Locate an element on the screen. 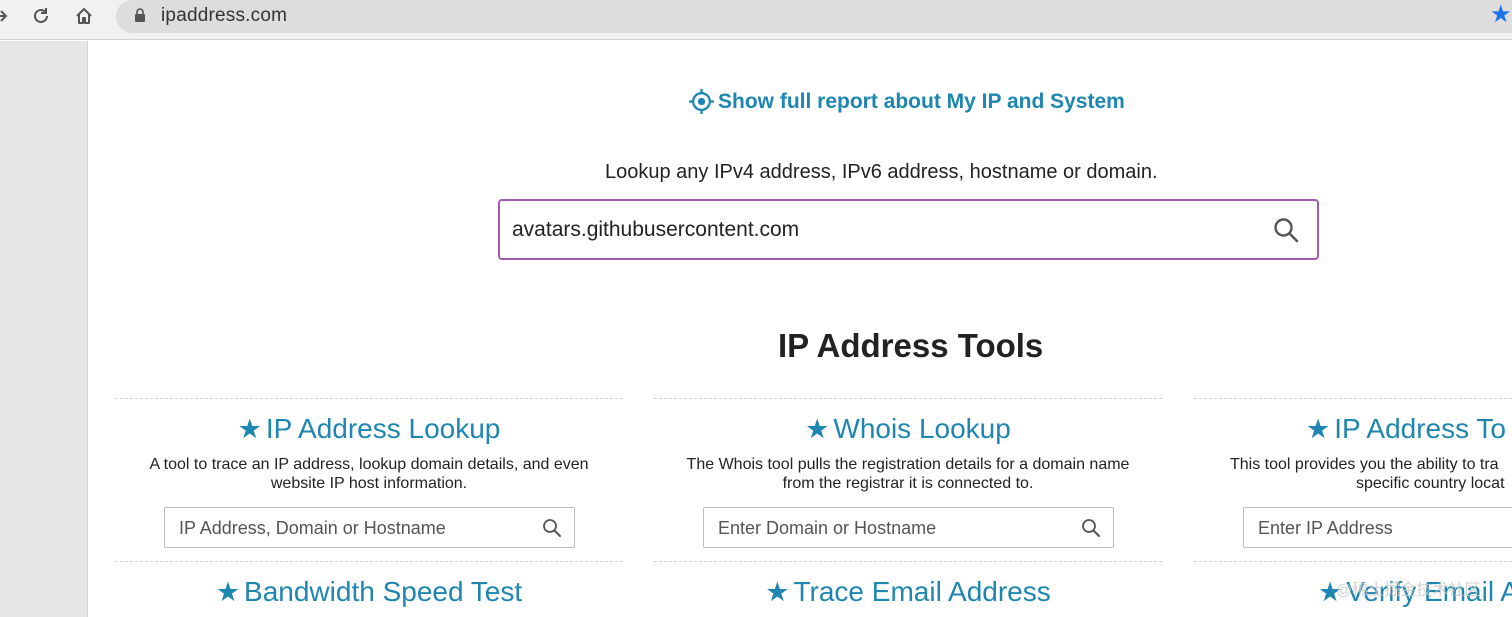 This screenshot has height=617, width=1512. reload-icon is located at coordinates (41, 15).